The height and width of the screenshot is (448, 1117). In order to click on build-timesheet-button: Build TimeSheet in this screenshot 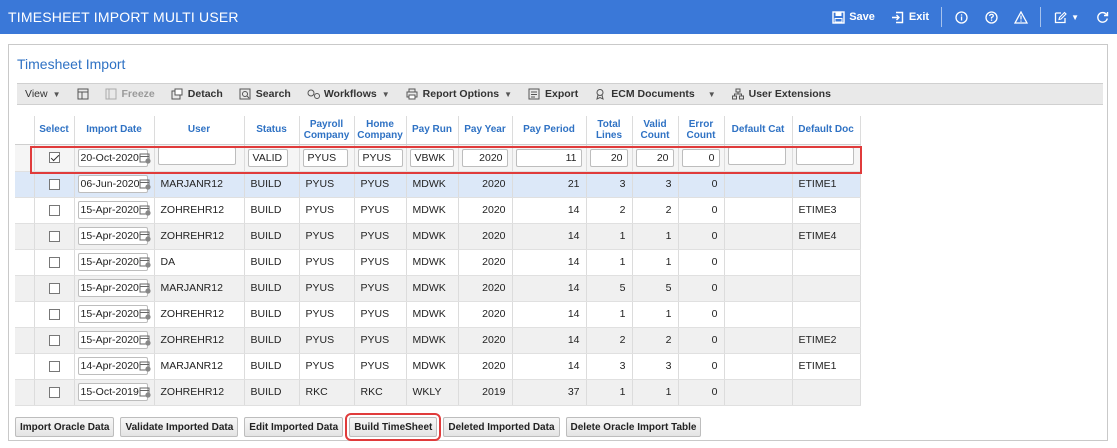, I will do `click(393, 427)`.